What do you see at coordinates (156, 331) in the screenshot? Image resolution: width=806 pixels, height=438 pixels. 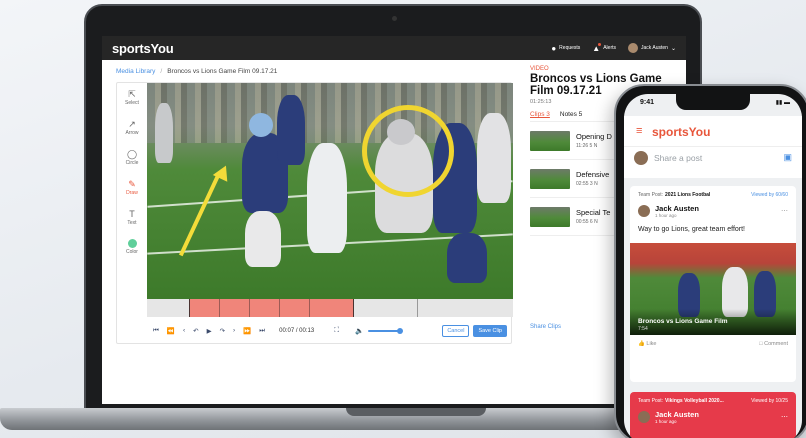 I see `skip-start-button: ⏮` at bounding box center [156, 331].